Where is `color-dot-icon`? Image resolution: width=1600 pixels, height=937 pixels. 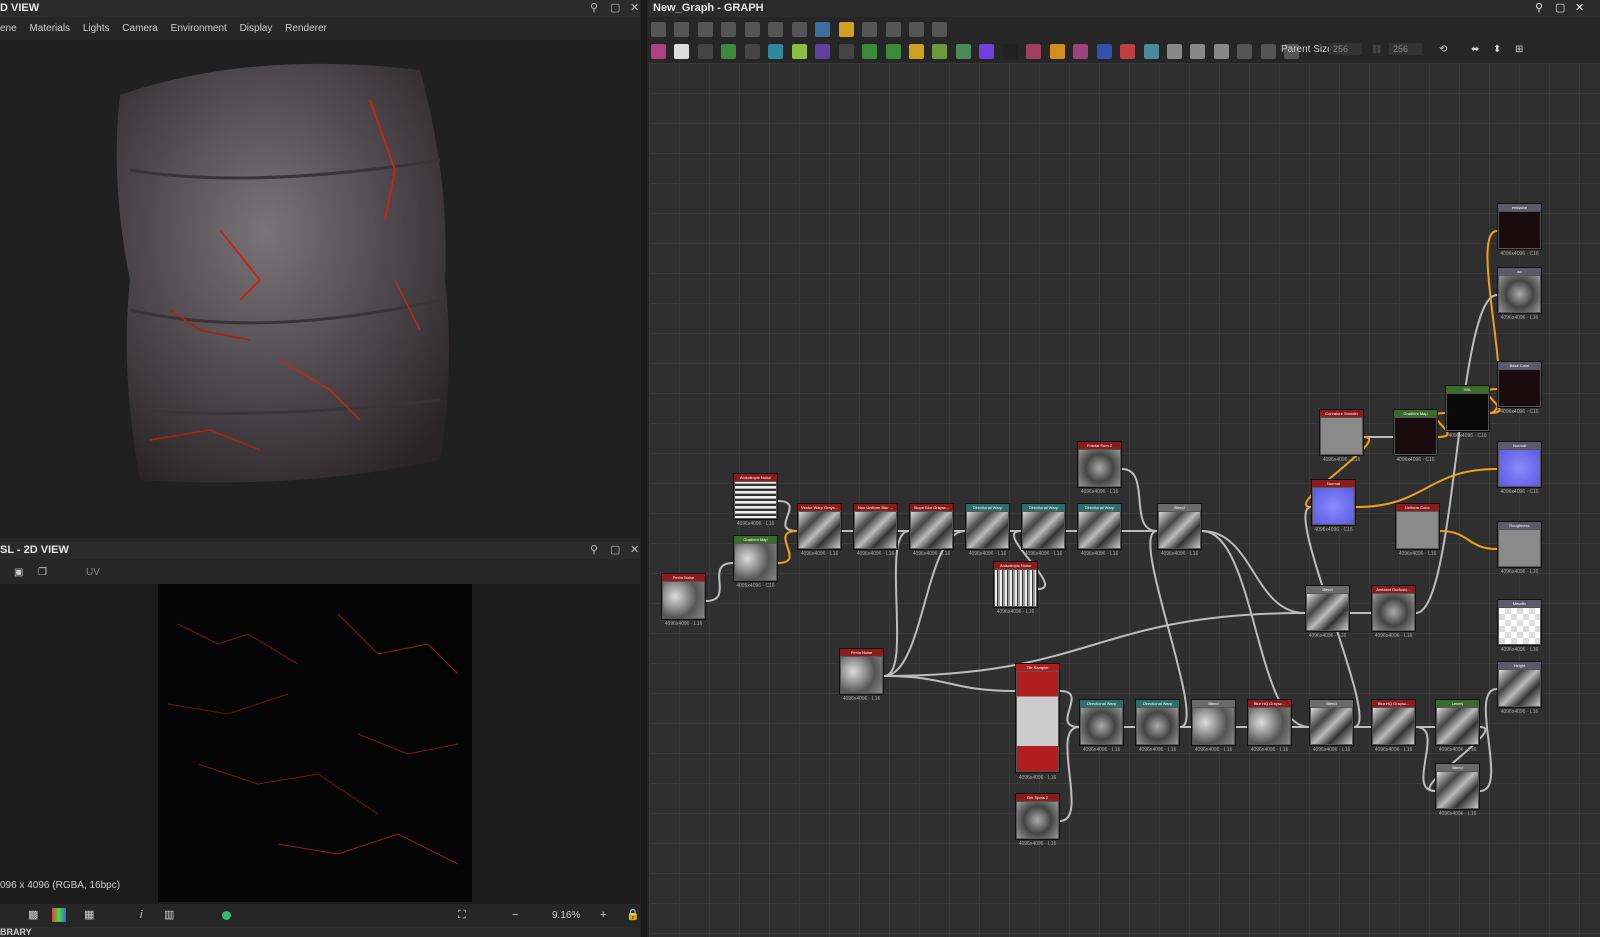
color-dot-icon is located at coordinates (226, 915).